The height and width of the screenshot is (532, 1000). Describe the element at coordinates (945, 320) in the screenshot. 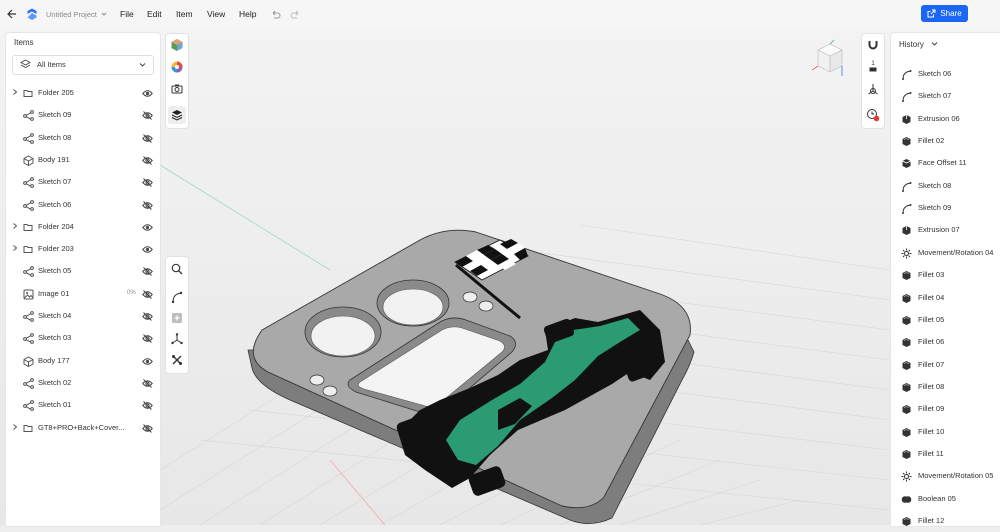

I see `history-row: Fillet 05` at that location.